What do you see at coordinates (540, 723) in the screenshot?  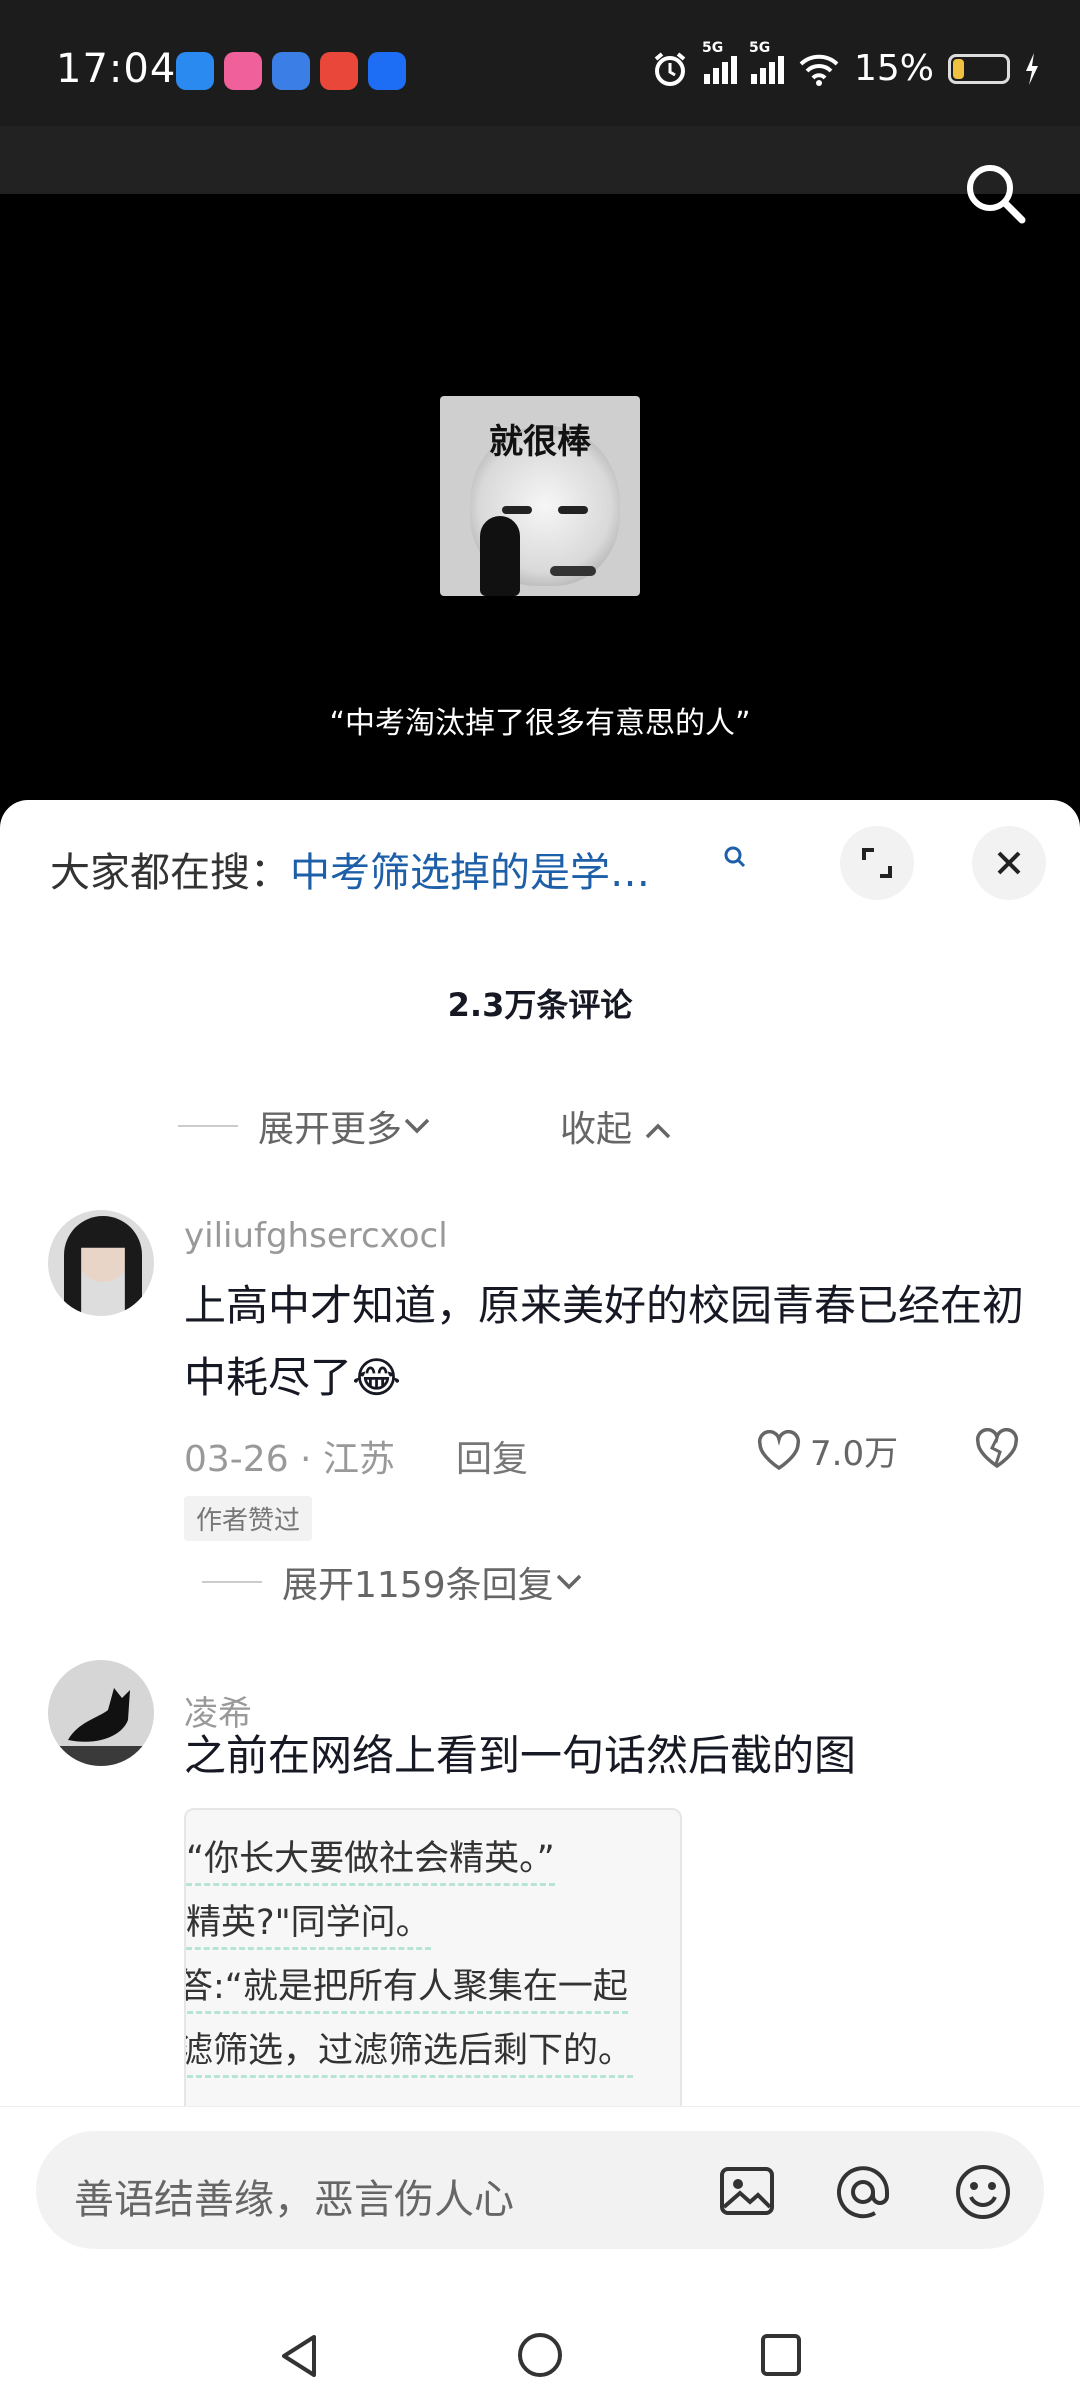 I see `video-subtitle: “中考淘汰掉了很多有意思的人”` at bounding box center [540, 723].